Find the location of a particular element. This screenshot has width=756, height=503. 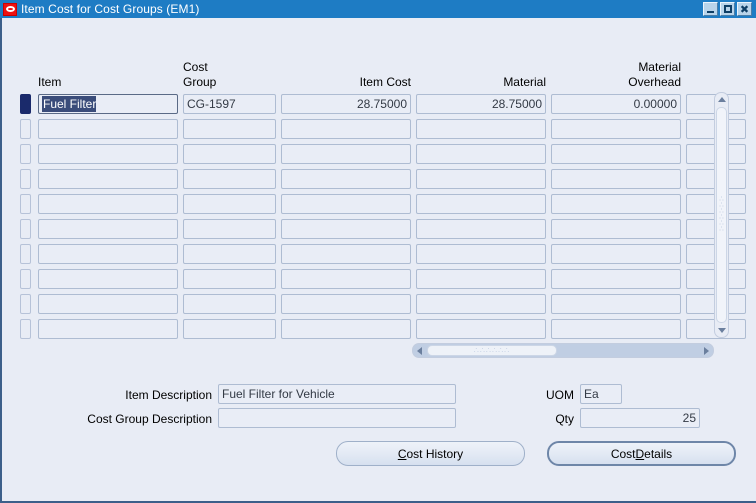

cost-group-description-field is located at coordinates (337, 418).